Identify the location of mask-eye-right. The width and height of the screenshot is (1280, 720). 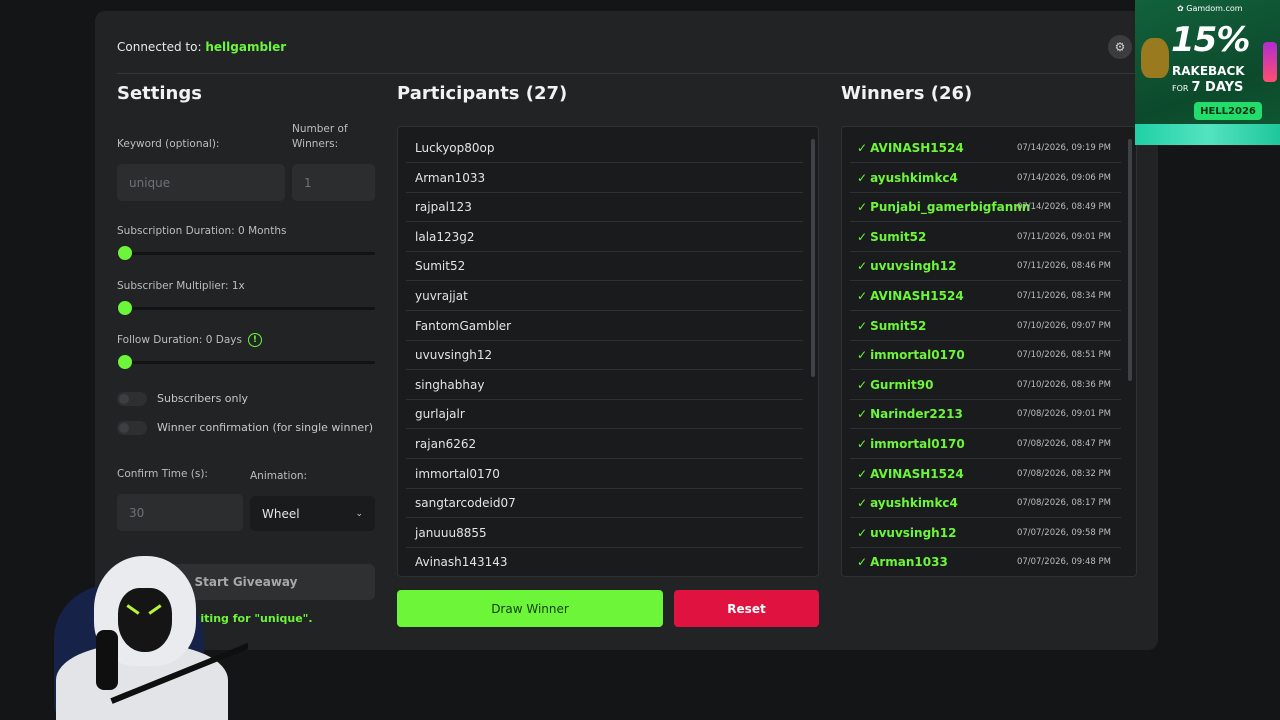
(155, 609).